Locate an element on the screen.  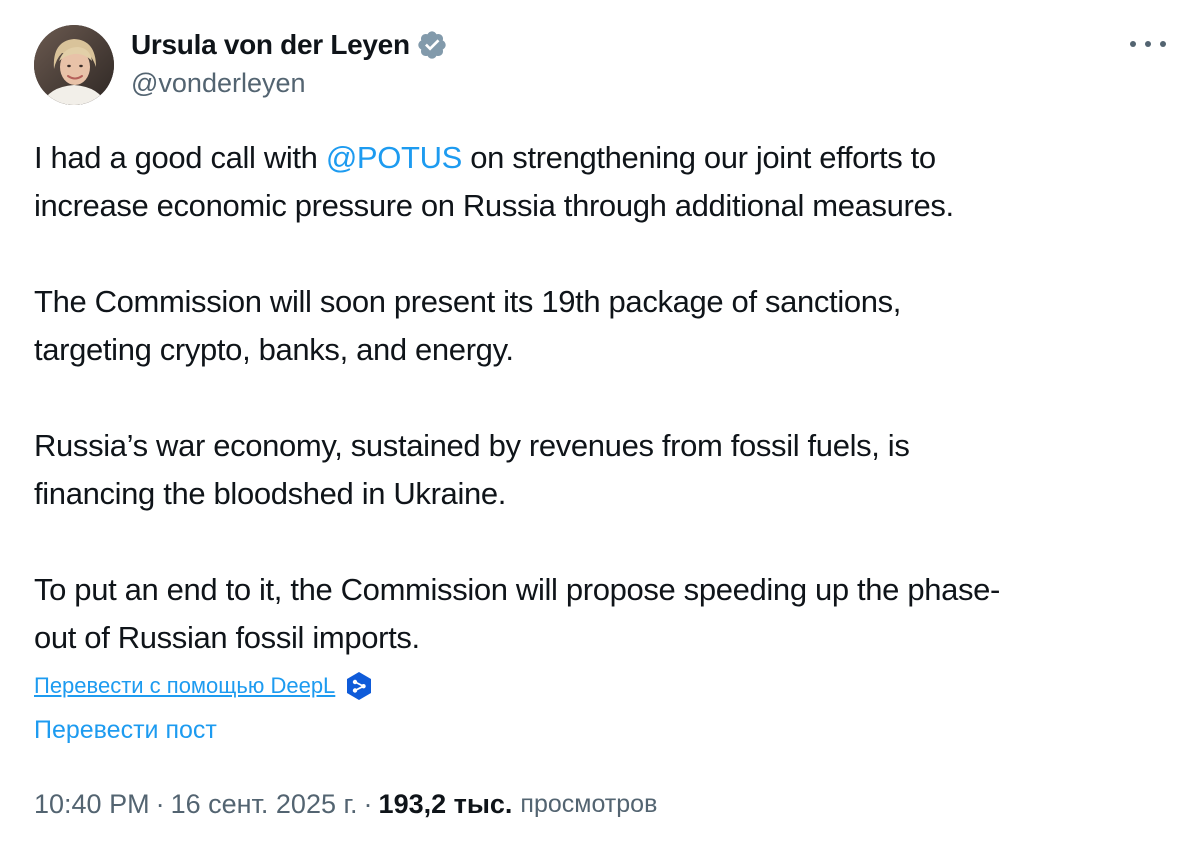
tweet-date: 16 сент. 2025 г. is located at coordinates (264, 804).